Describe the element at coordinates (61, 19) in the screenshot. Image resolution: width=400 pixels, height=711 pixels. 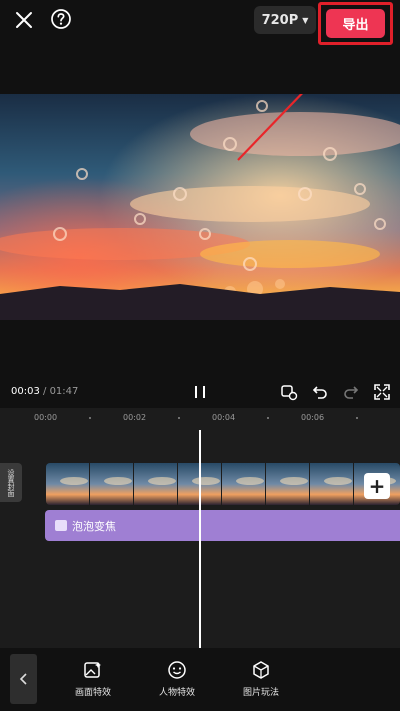
I see `help-icon` at that location.